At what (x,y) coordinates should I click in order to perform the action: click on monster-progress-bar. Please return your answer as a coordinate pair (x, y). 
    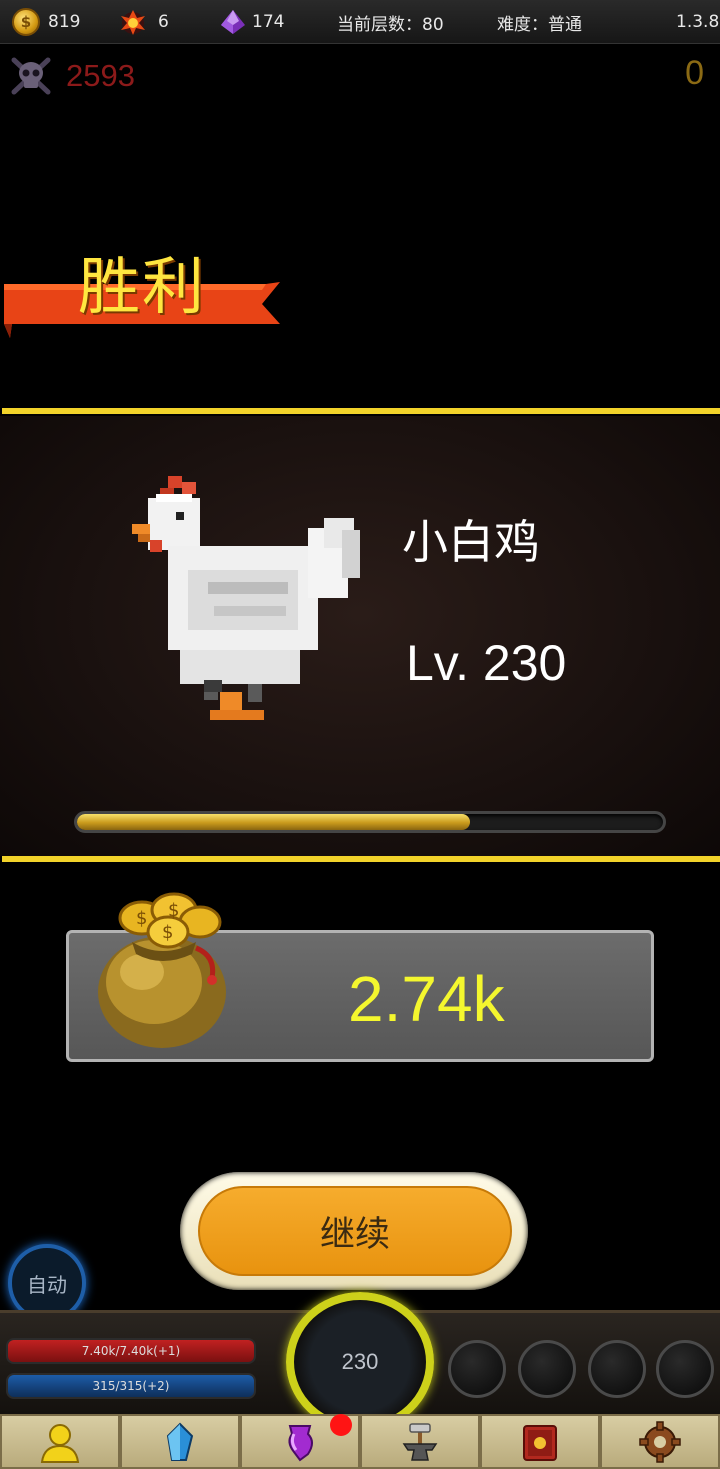
    Looking at the image, I should click on (370, 822).